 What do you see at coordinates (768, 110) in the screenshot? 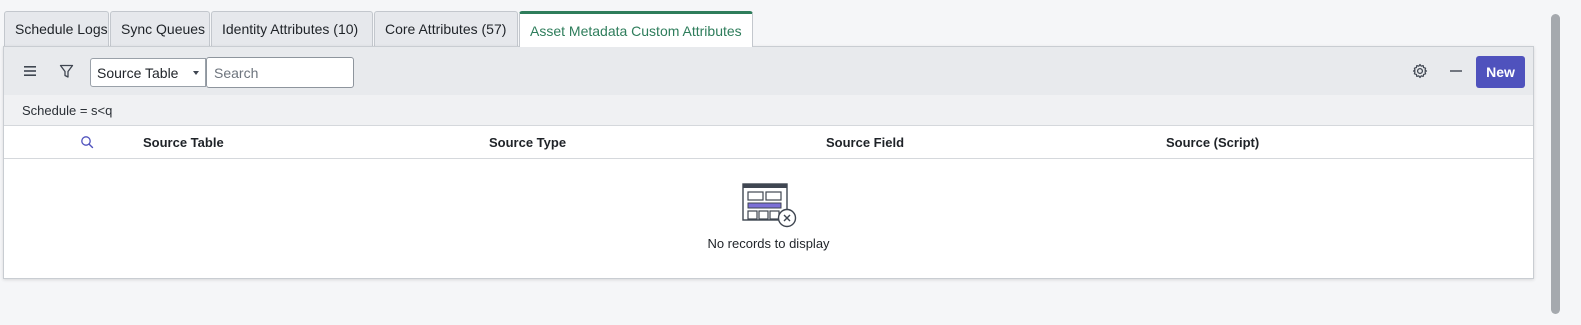
I see `breadcrumb: Schedule = s<q` at bounding box center [768, 110].